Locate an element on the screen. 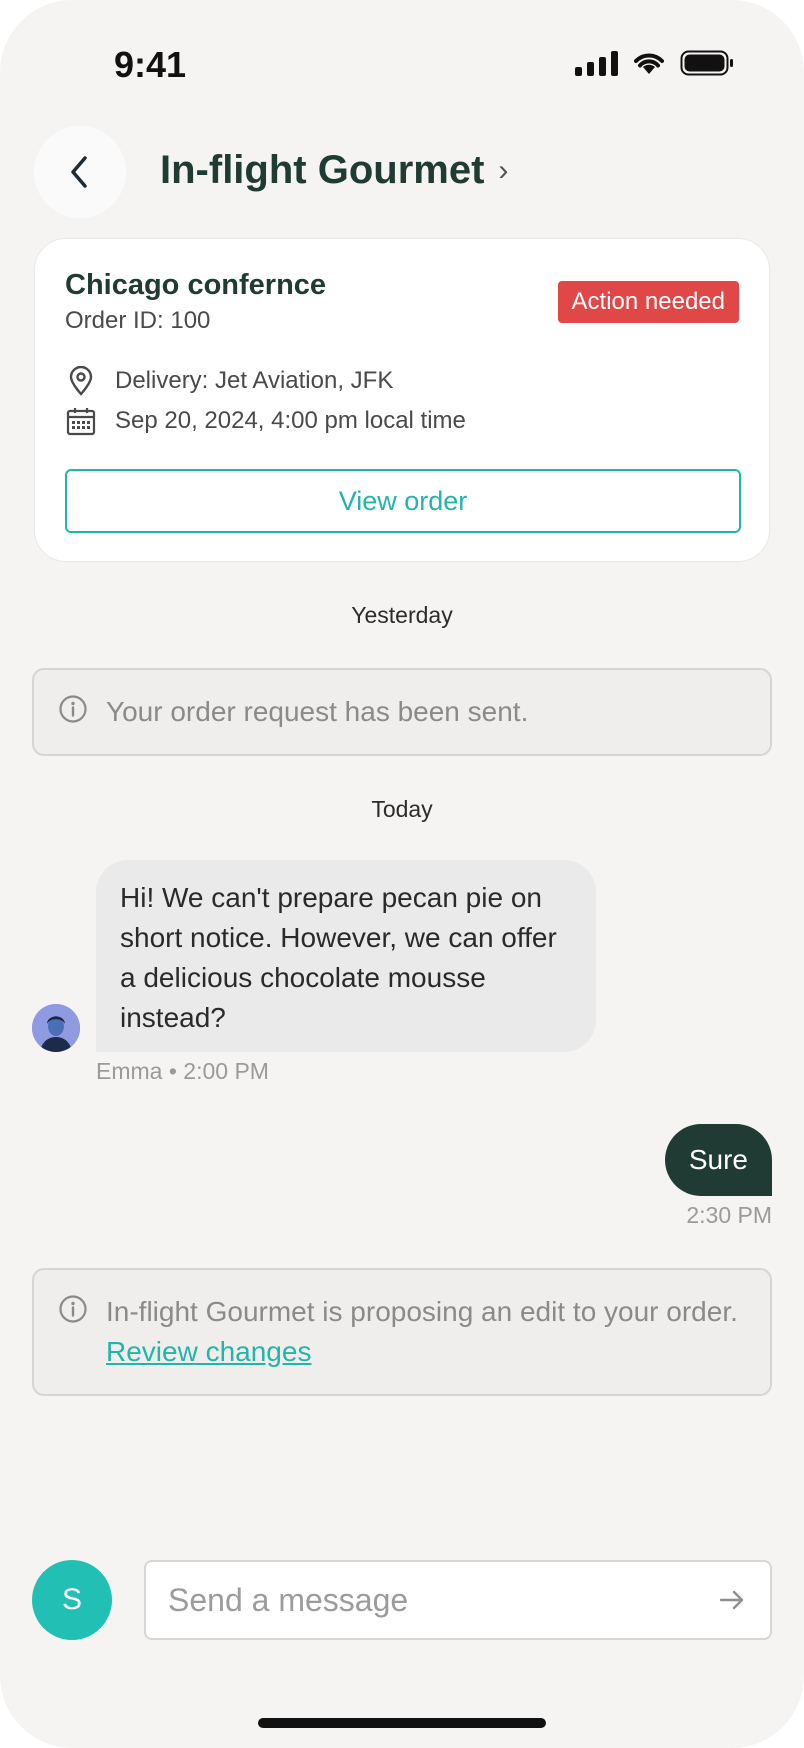 This screenshot has width=804, height=1748. status-badge: Action needed is located at coordinates (648, 302).